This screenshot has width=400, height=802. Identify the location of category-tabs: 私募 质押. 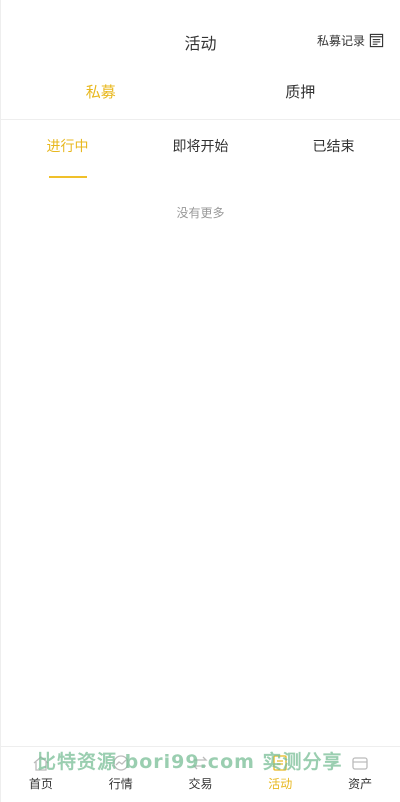
(200, 97).